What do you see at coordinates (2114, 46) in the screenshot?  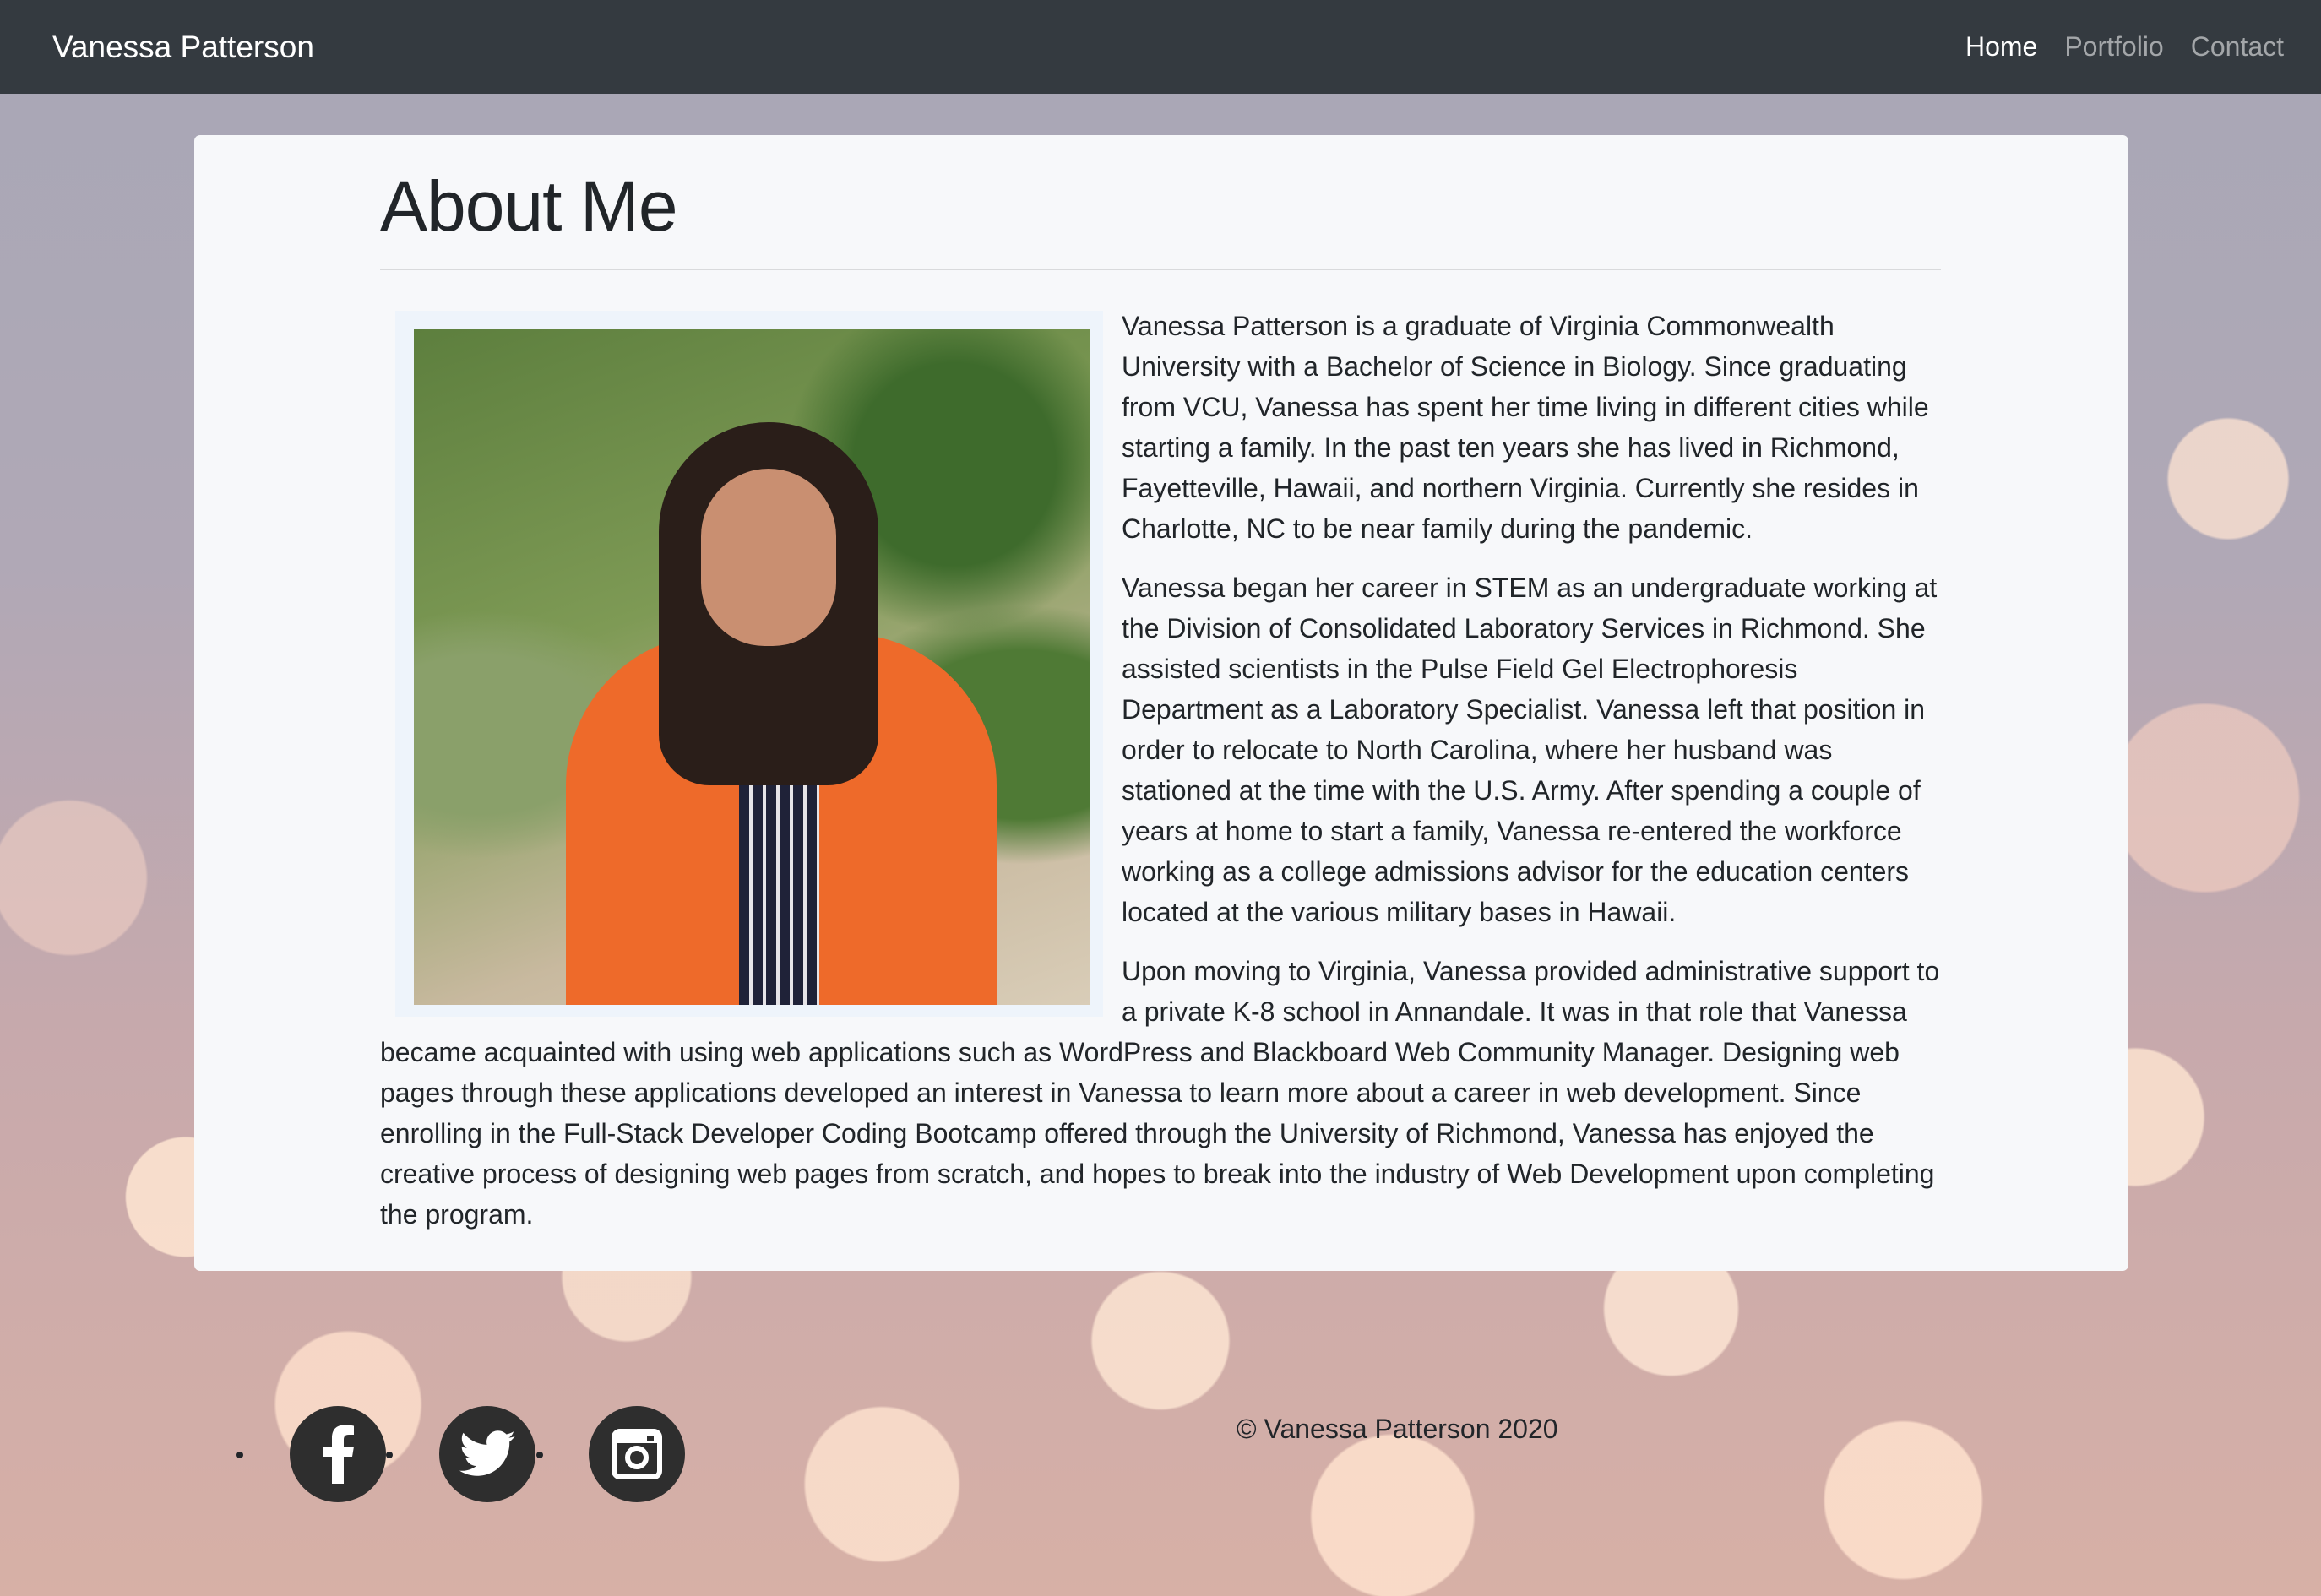 I see `nav-portfolio-link: Portfolio` at bounding box center [2114, 46].